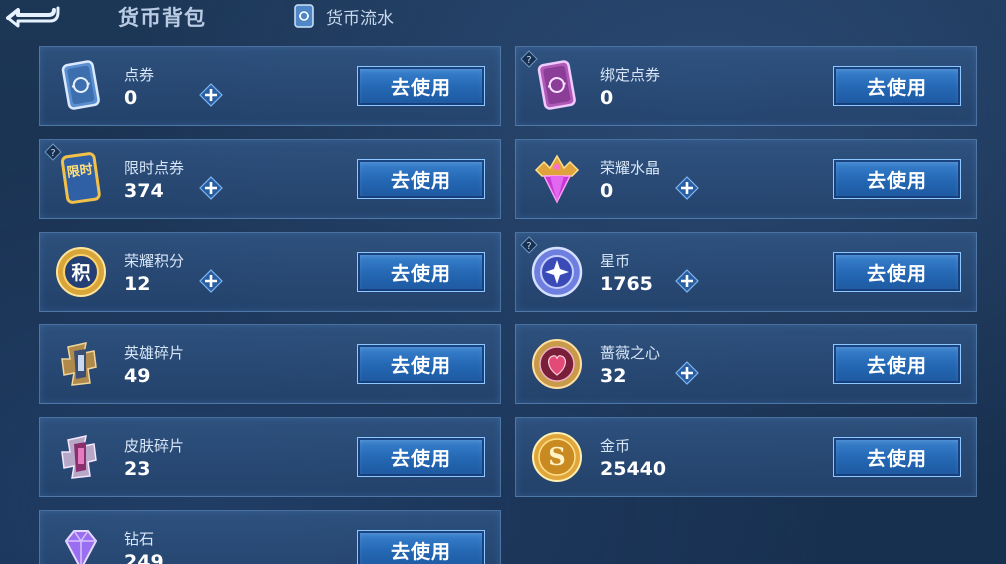 This screenshot has width=1006, height=564. Describe the element at coordinates (557, 179) in the screenshot. I see `glory-crystal-icon` at that location.